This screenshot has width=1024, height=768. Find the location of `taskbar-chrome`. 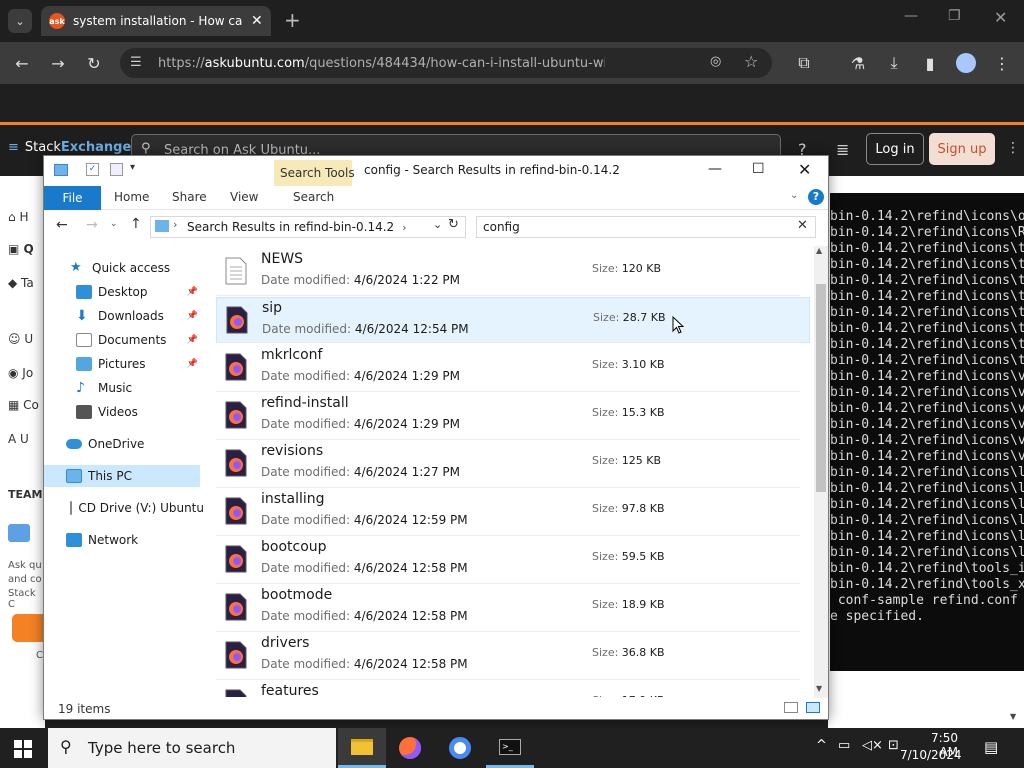

taskbar-chrome is located at coordinates (460, 748).